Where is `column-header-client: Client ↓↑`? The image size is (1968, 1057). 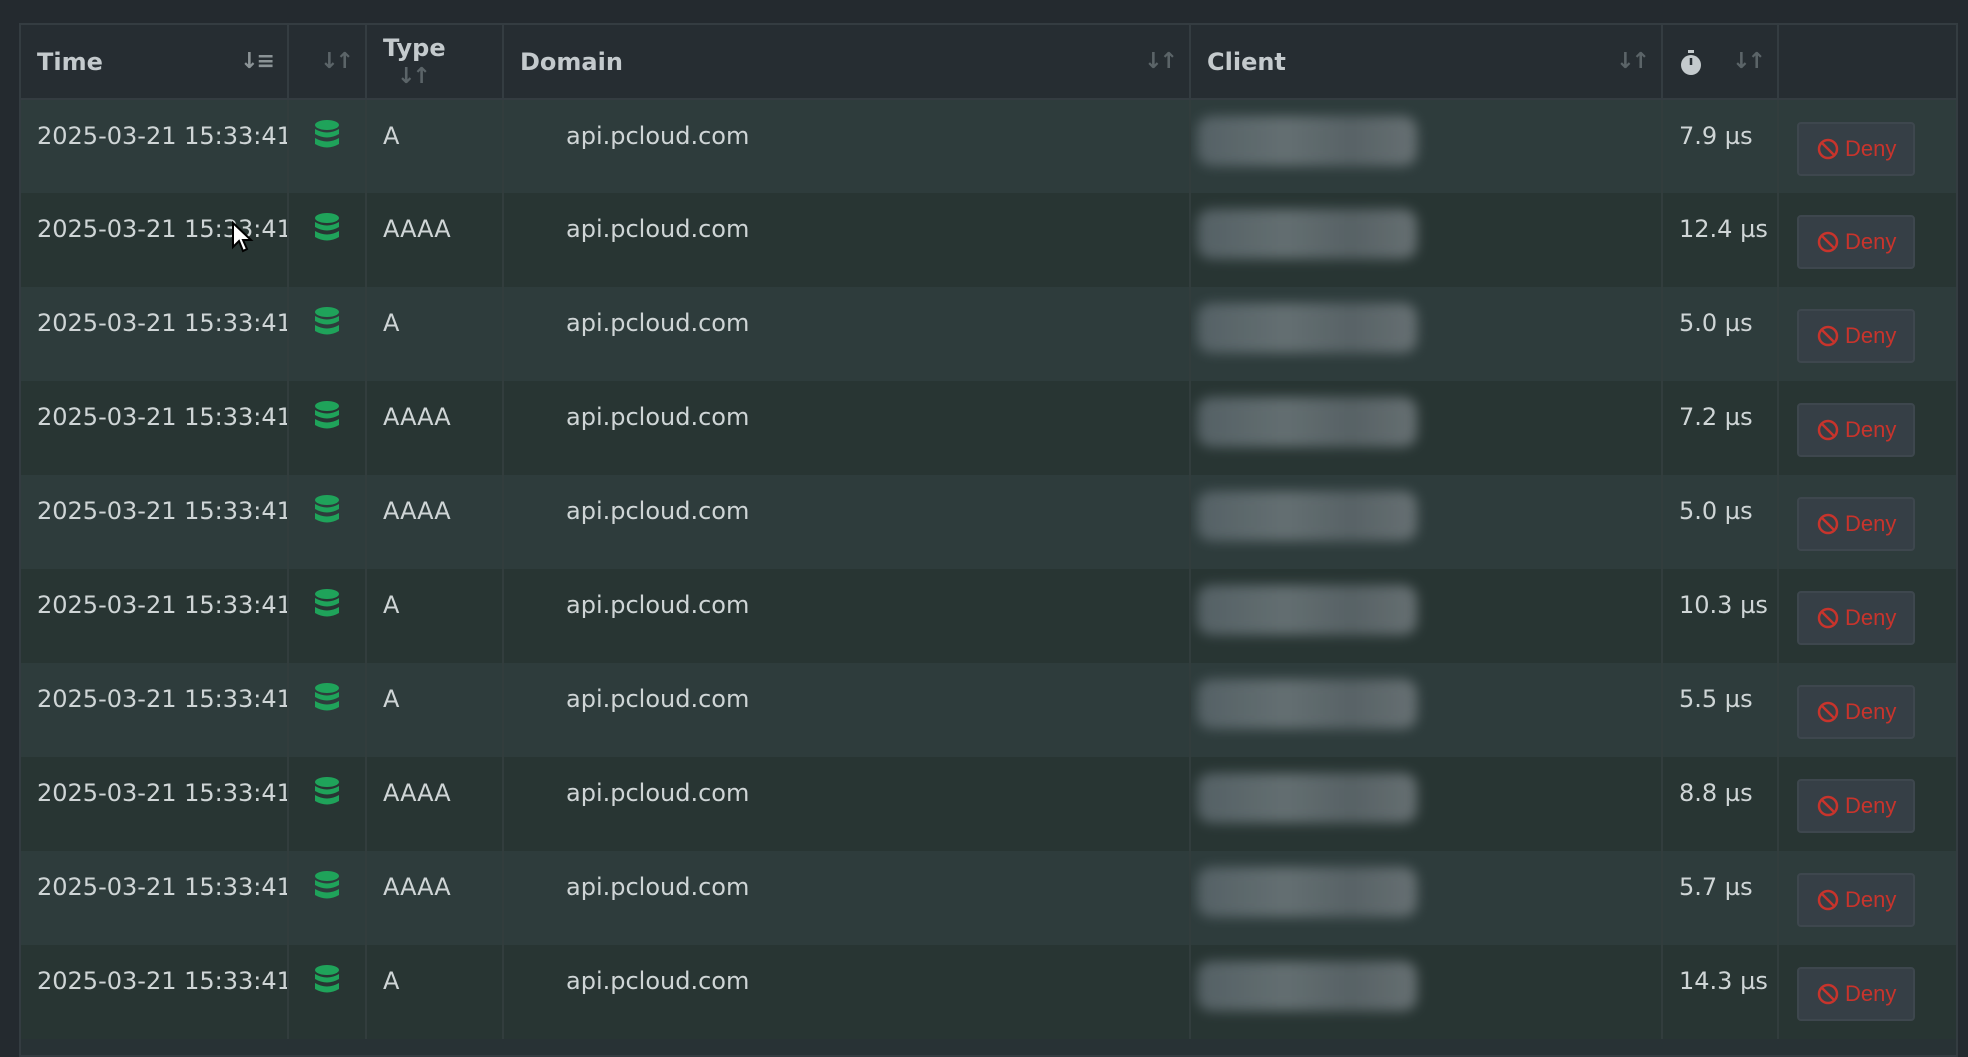
column-header-client: Client ↓↑ is located at coordinates (1426, 62).